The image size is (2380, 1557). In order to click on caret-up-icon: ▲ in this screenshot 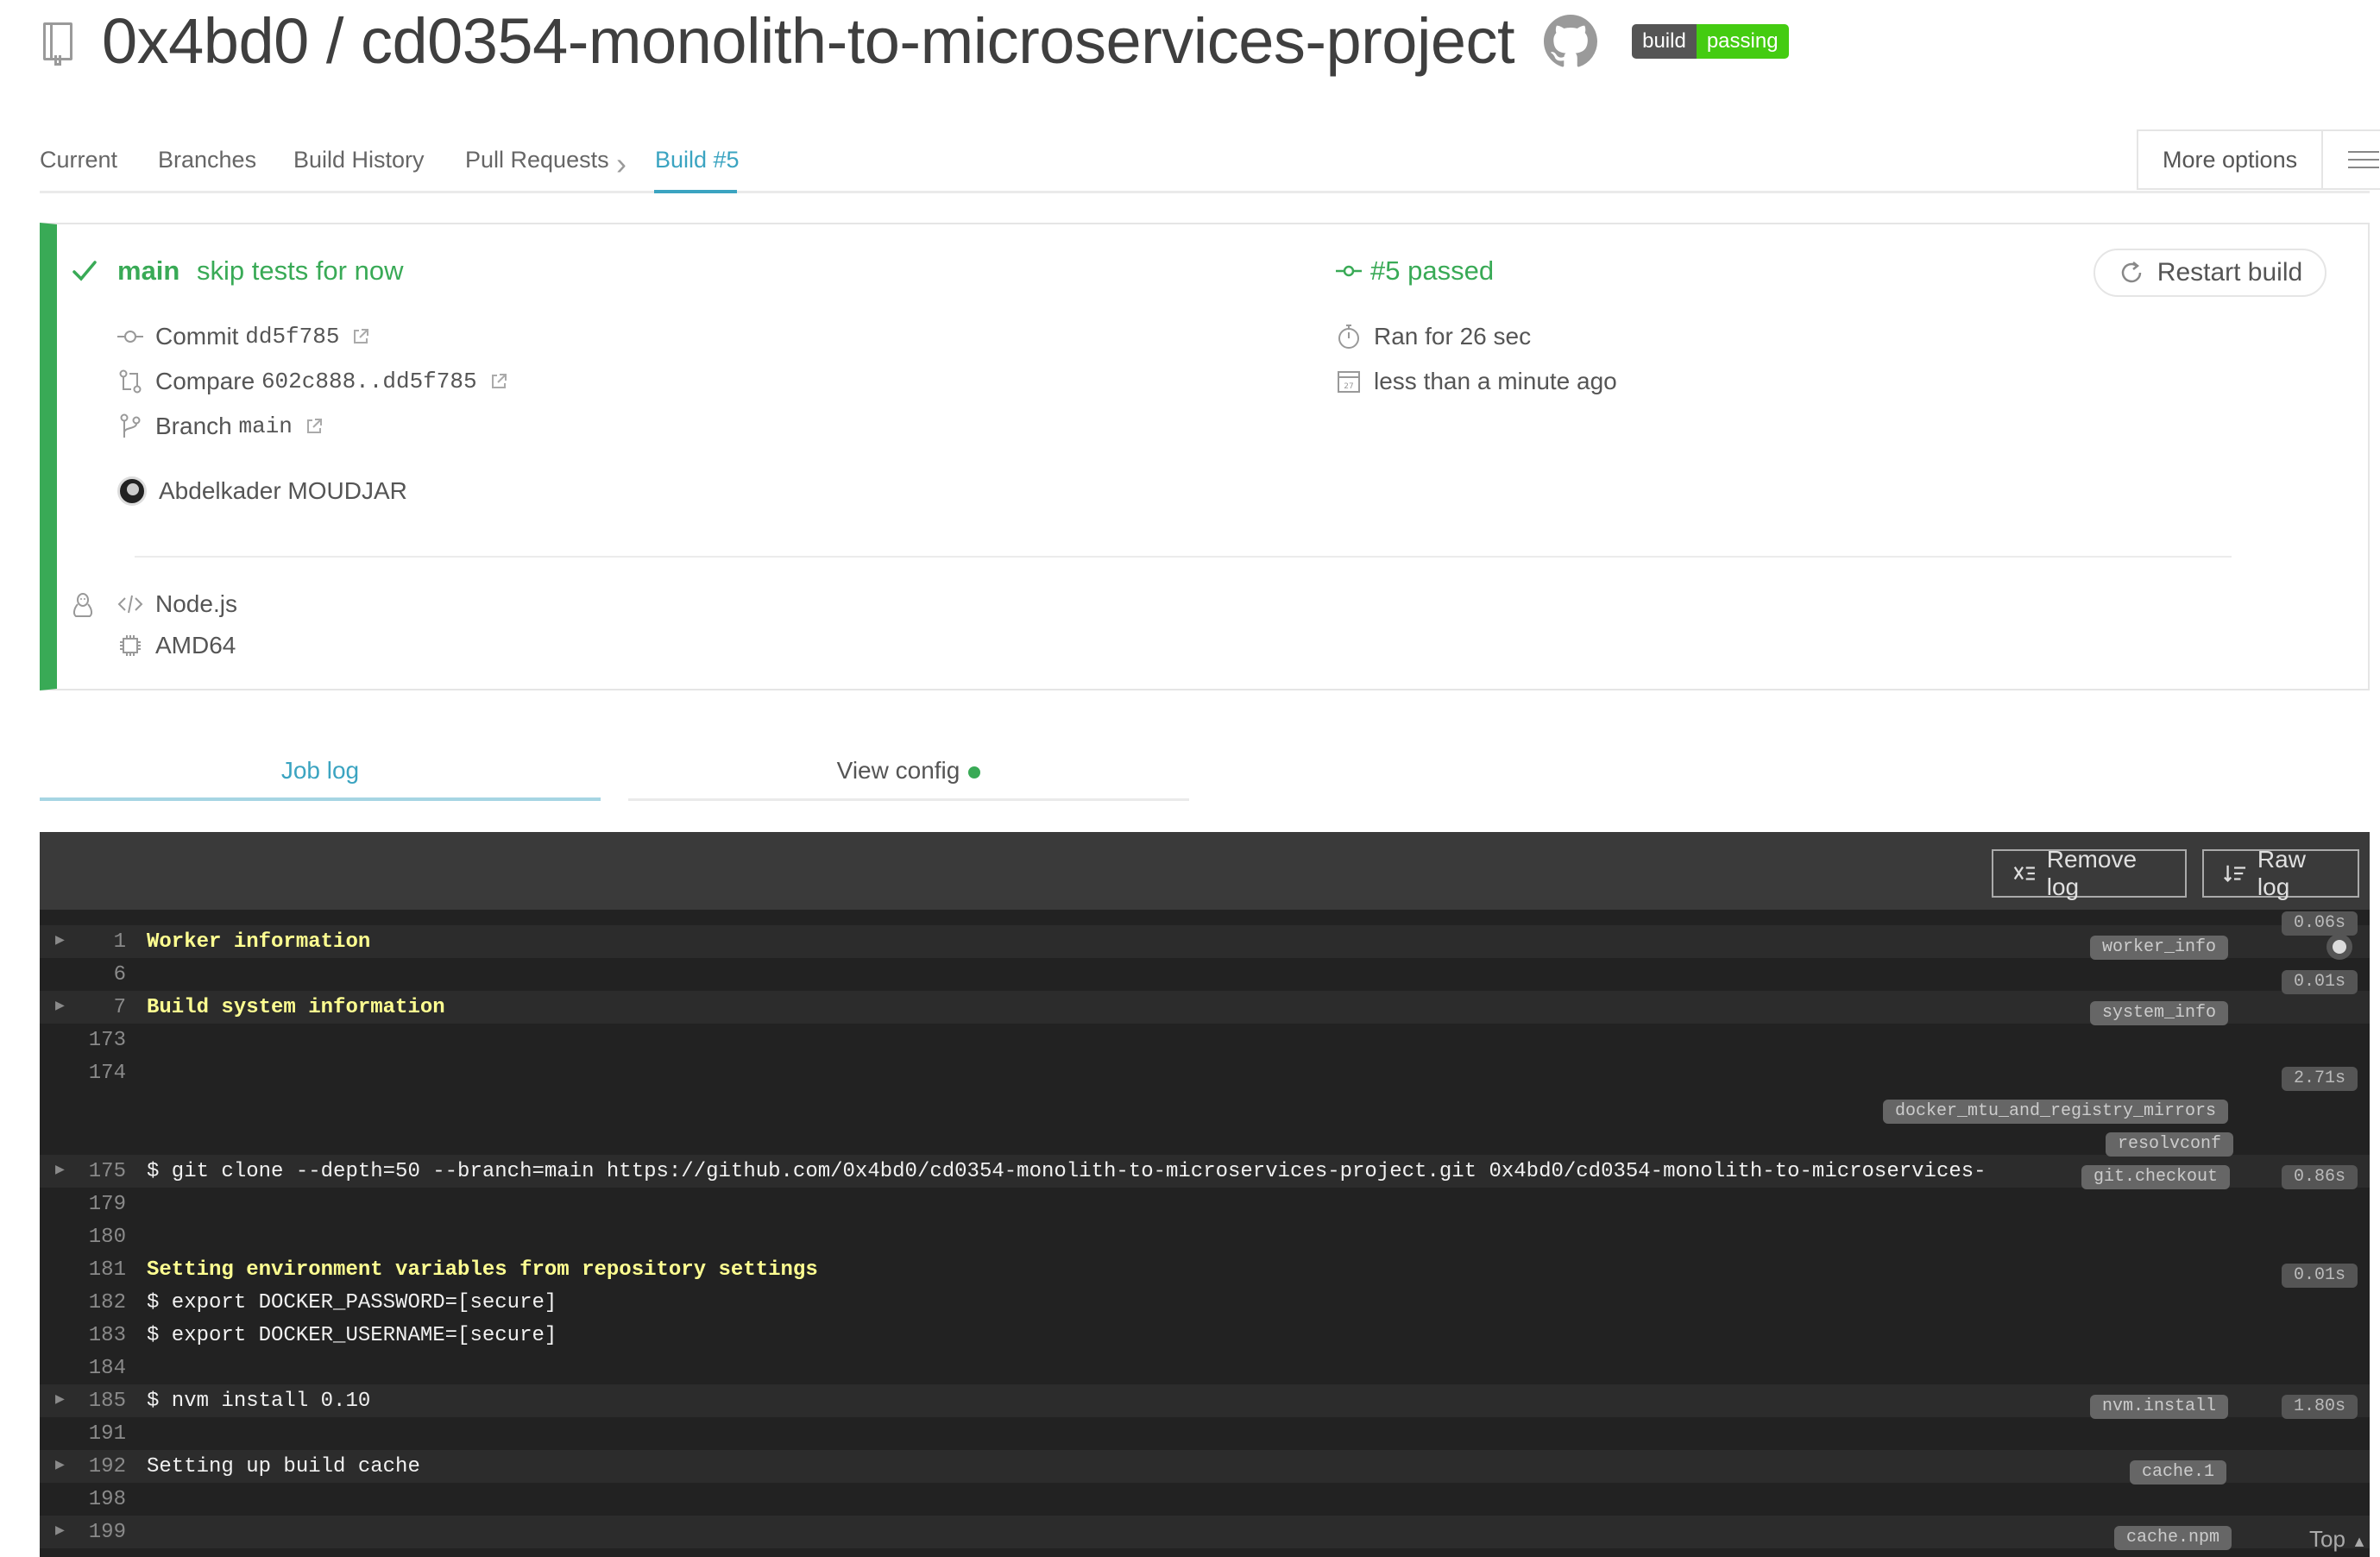, I will do `click(2360, 1541)`.